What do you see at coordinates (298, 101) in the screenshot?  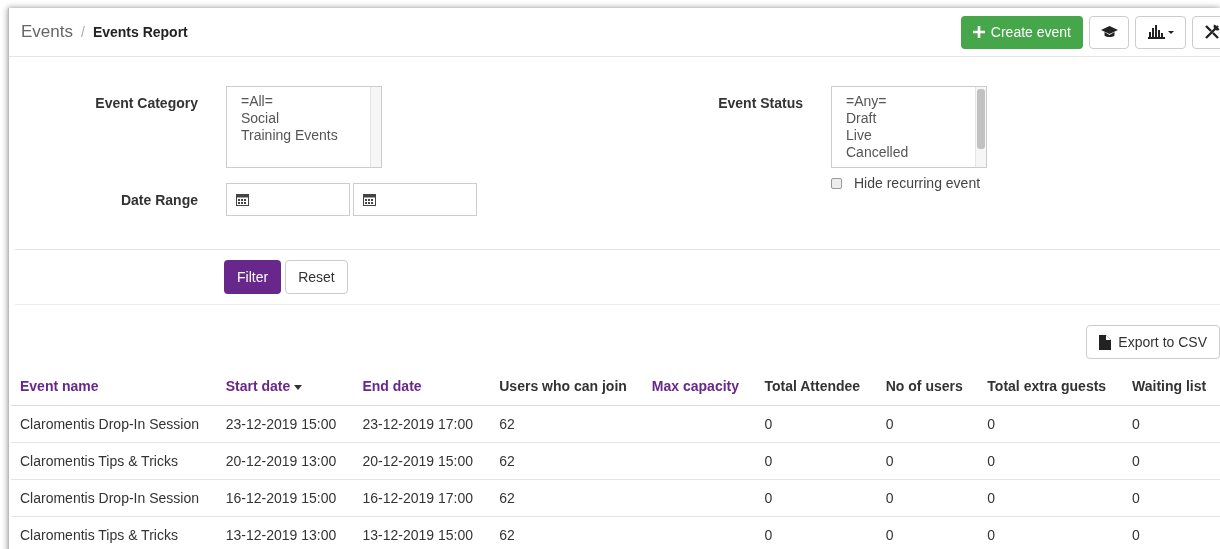 I see `list-option: =All=` at bounding box center [298, 101].